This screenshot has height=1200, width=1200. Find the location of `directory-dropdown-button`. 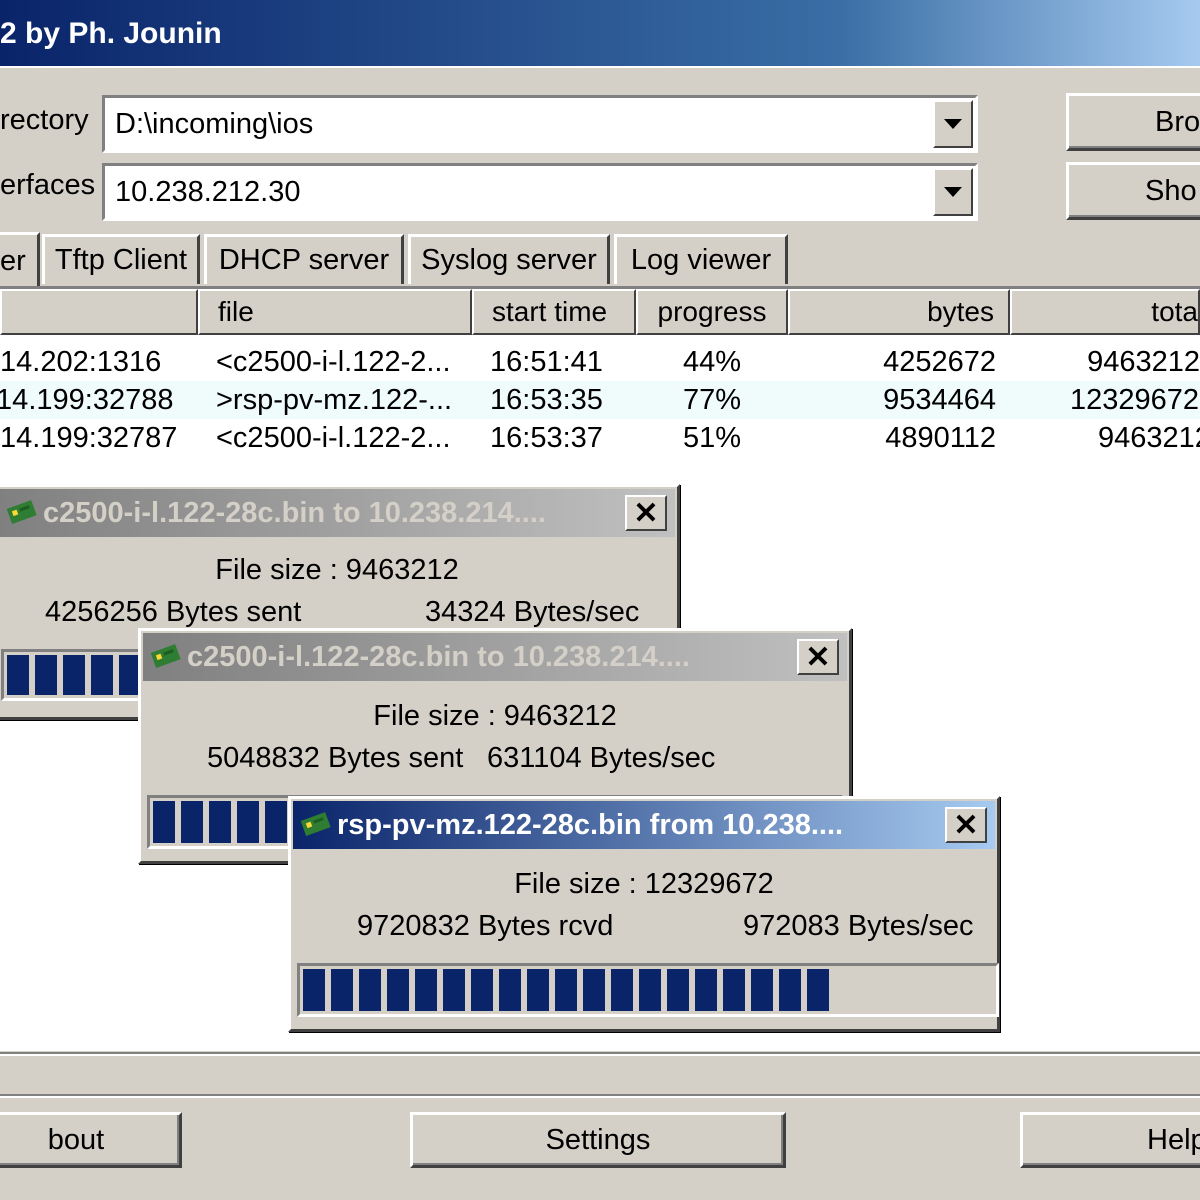

directory-dropdown-button is located at coordinates (953, 124).